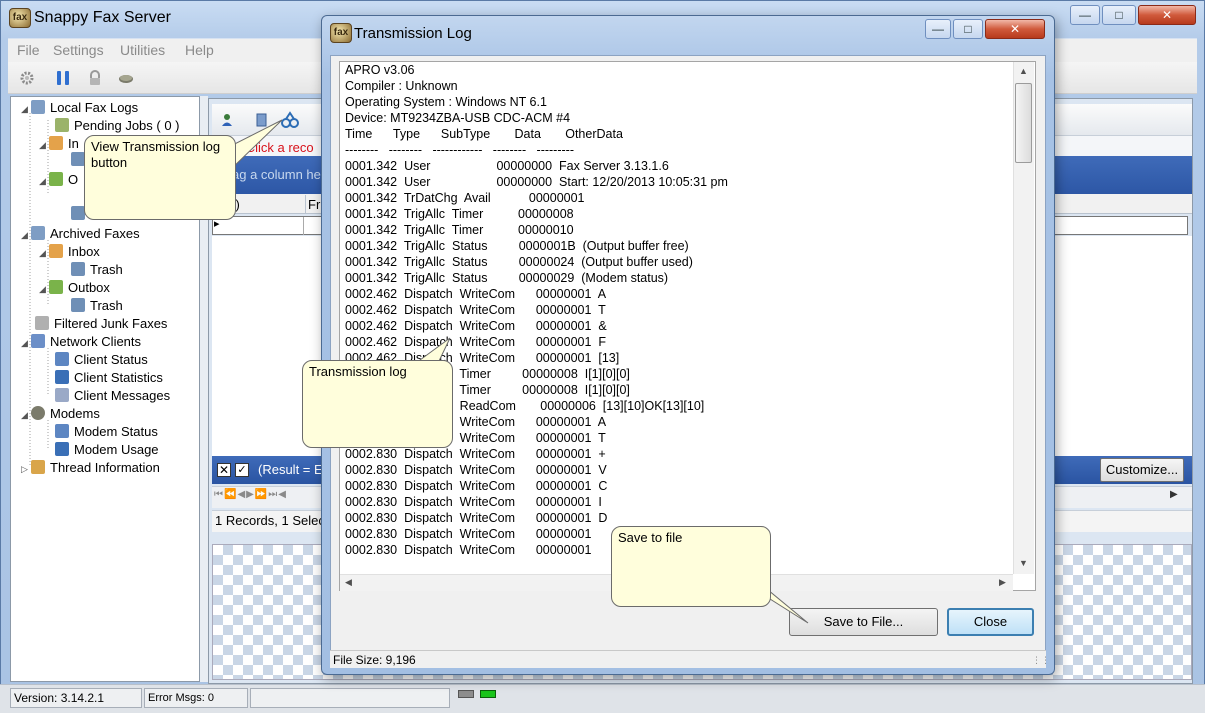  I want to click on tree-label: In, so click(73, 143).